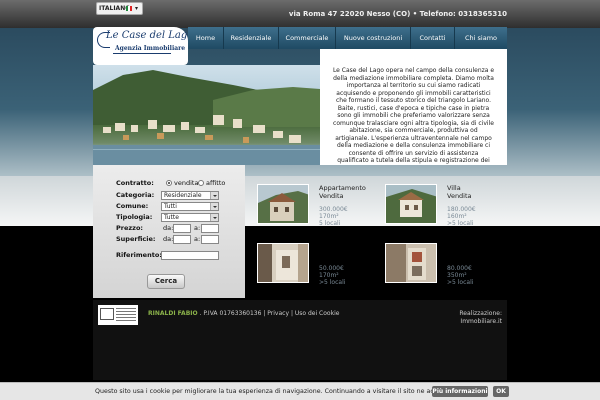 Image resolution: width=600 pixels, height=400 pixels. What do you see at coordinates (169, 183) in the screenshot?
I see `vendita-radio` at bounding box center [169, 183].